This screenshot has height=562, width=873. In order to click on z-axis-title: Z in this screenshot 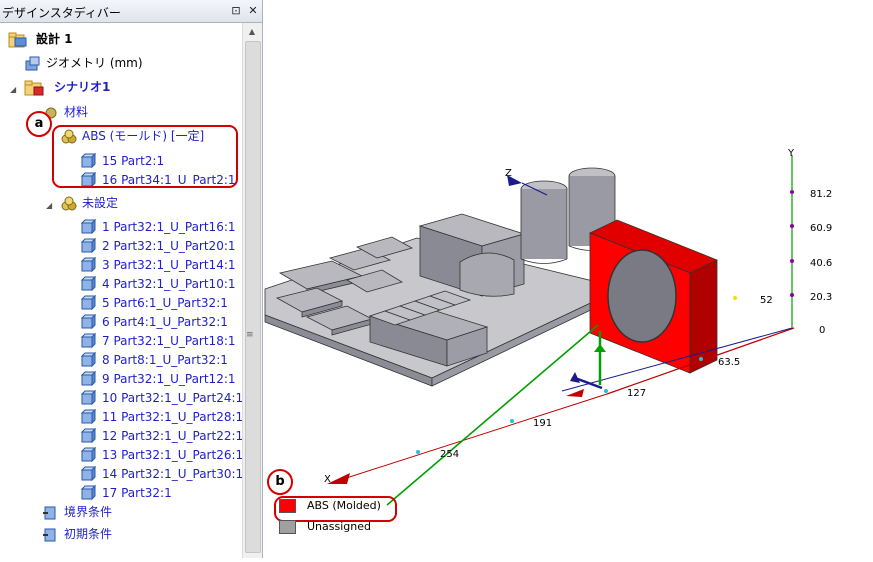, I will do `click(508, 173)`.